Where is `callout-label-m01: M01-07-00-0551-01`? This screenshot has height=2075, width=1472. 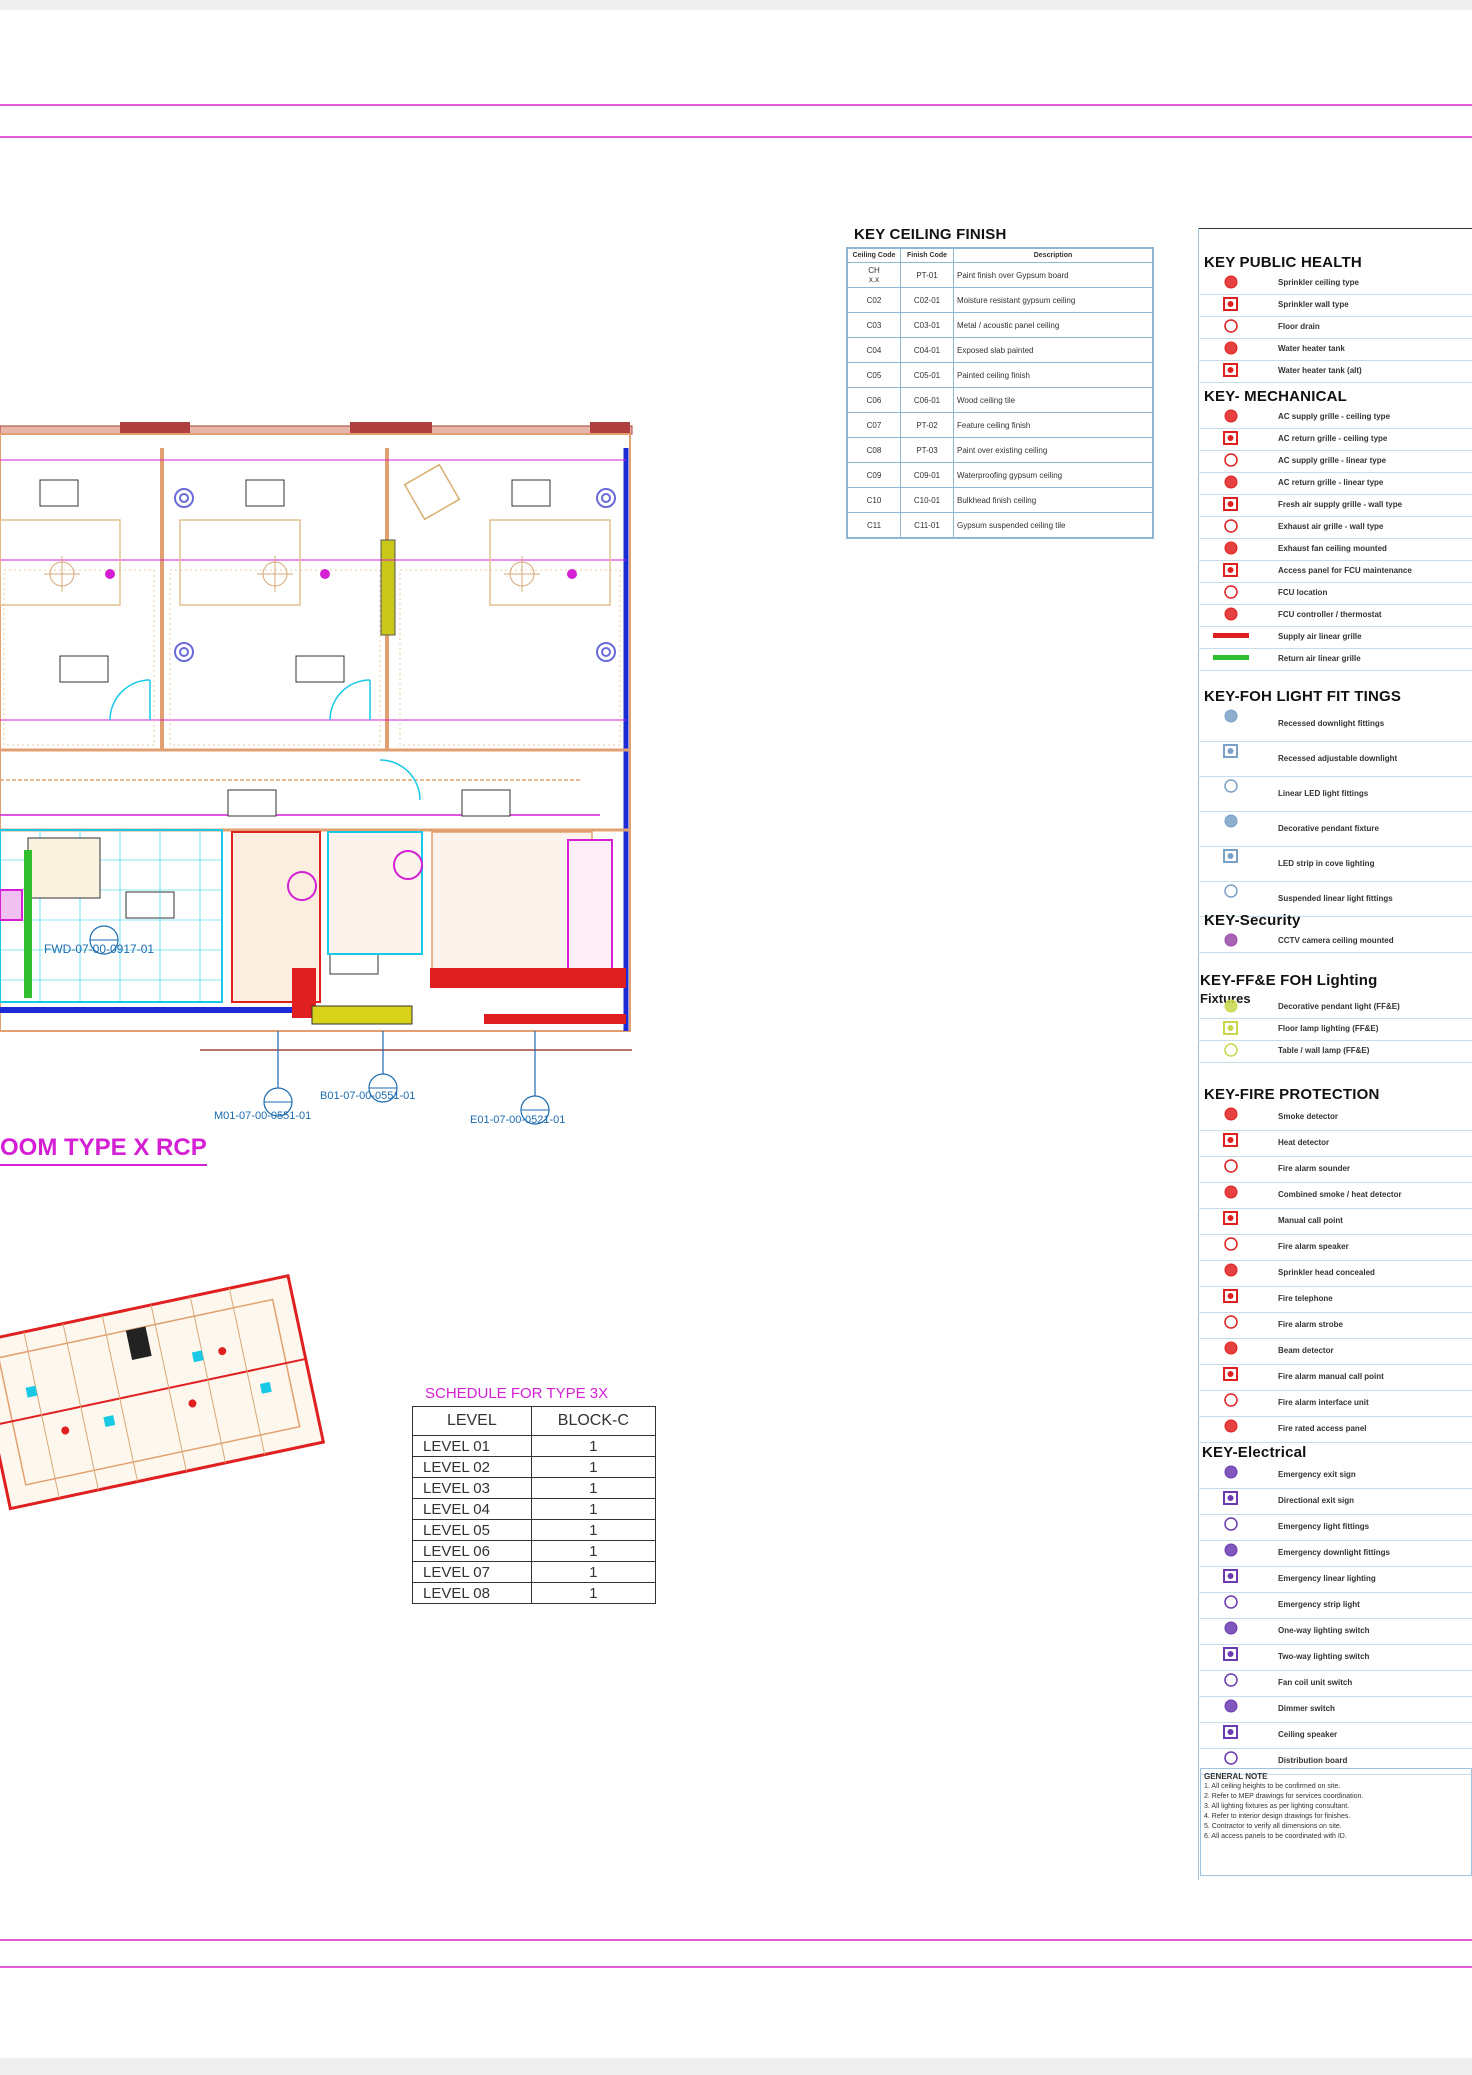
callout-label-m01: M01-07-00-0551-01 is located at coordinates (263, 1116).